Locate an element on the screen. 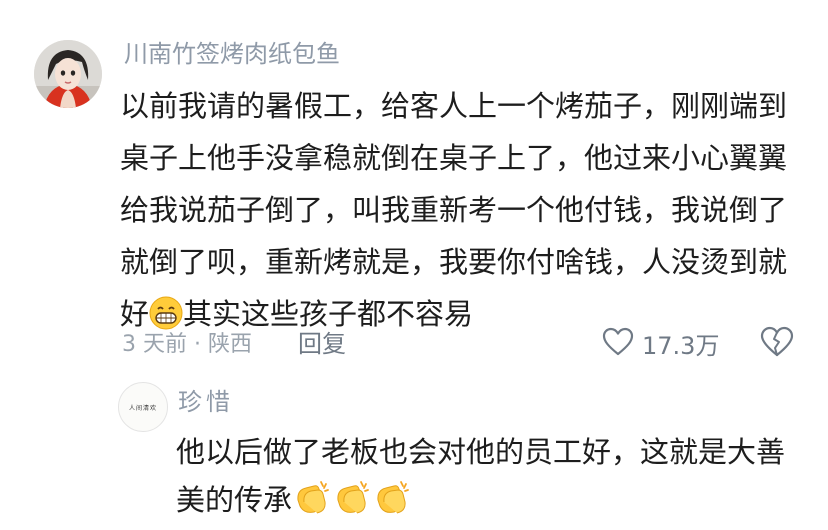 This screenshot has width=828, height=530. comment-line-start: 好 is located at coordinates (135, 314).